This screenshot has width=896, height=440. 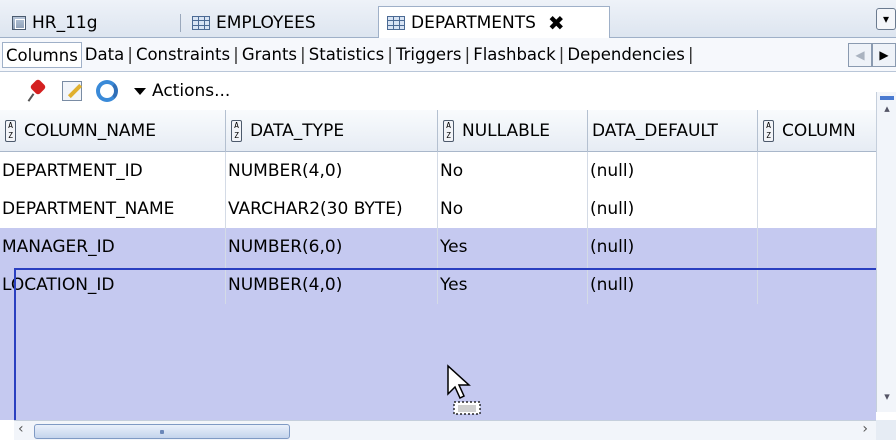 I want to click on subtab-dependencies: Dependencies, so click(x=625, y=55).